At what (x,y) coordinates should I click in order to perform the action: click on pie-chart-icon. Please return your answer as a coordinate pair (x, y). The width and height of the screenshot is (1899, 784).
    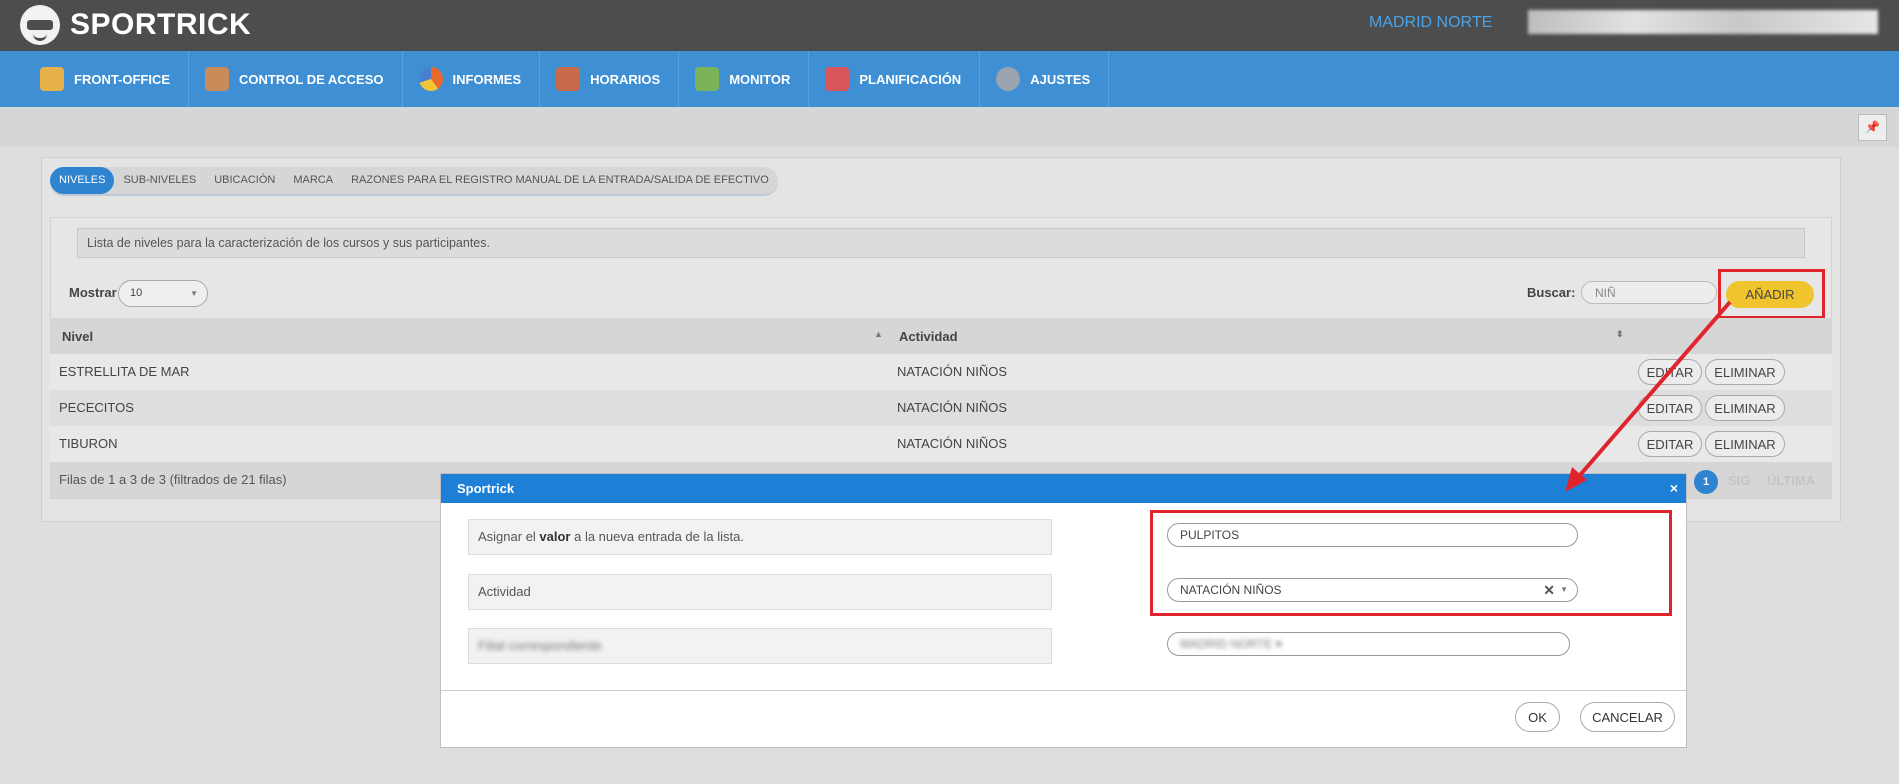
    Looking at the image, I should click on (430, 79).